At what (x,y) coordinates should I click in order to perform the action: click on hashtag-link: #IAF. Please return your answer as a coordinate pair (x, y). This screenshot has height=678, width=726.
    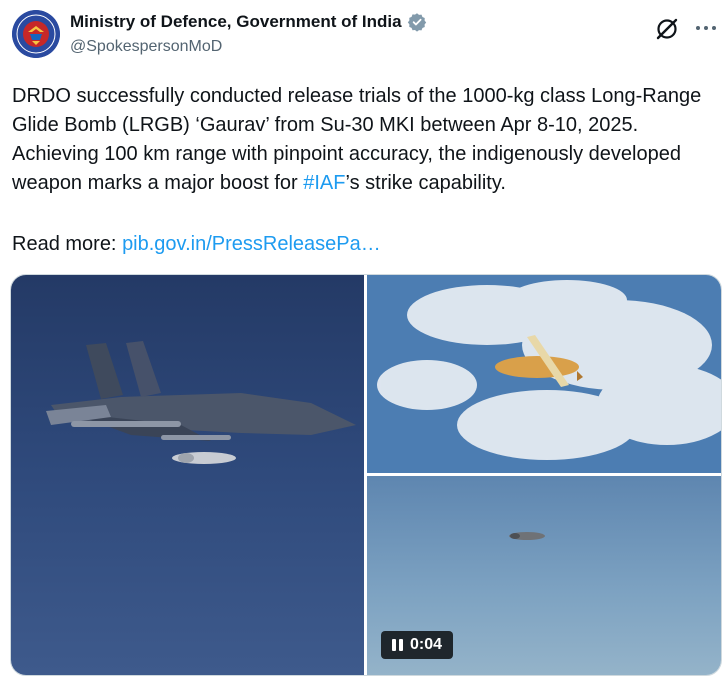
    Looking at the image, I should click on (324, 183).